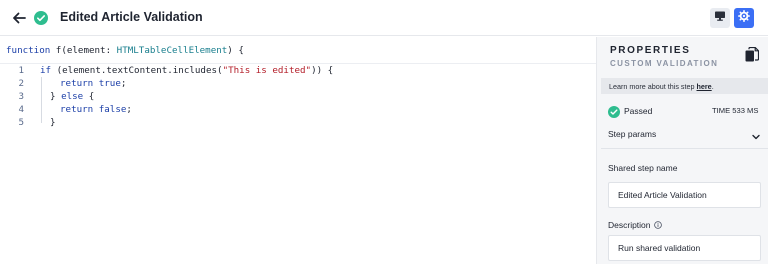  What do you see at coordinates (650, 50) in the screenshot?
I see `panel-title: PROPERTIES` at bounding box center [650, 50].